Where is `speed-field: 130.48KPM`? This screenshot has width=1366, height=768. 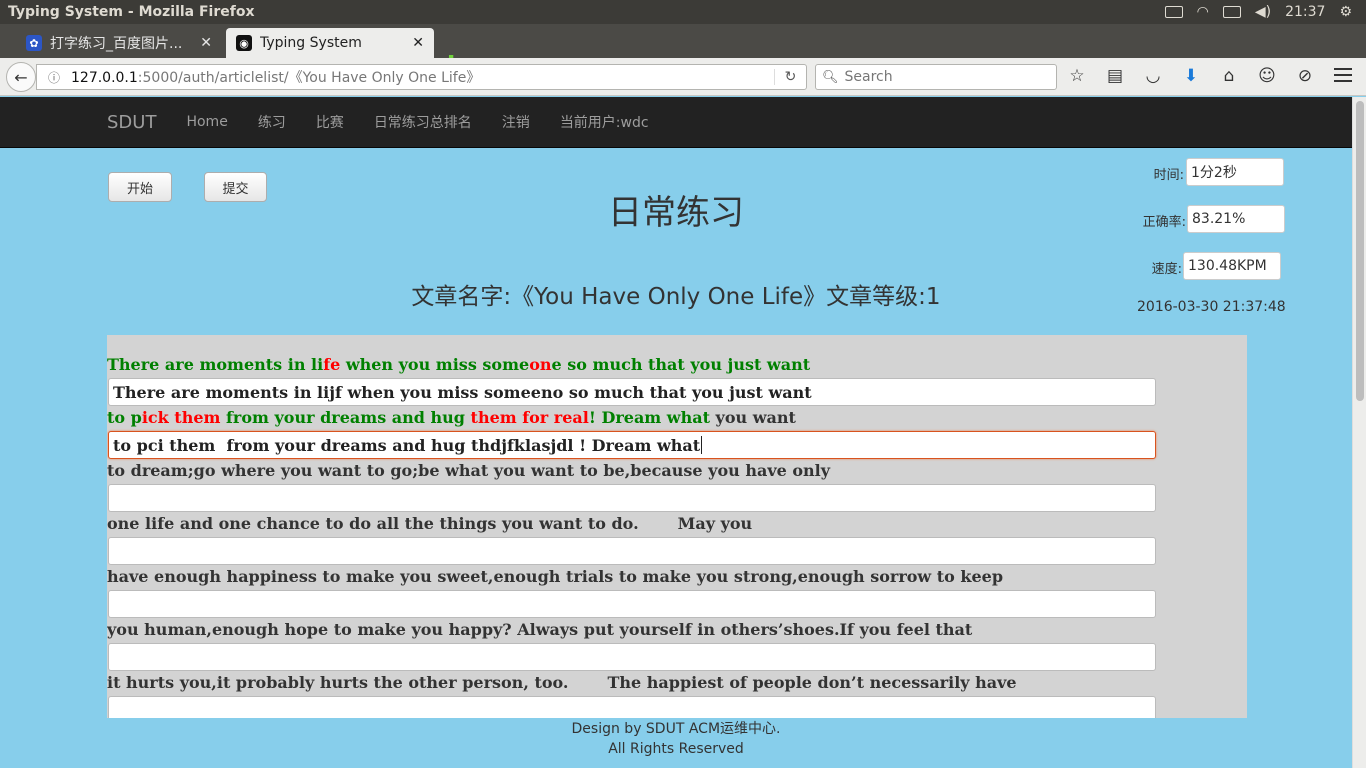
speed-field: 130.48KPM is located at coordinates (1232, 266).